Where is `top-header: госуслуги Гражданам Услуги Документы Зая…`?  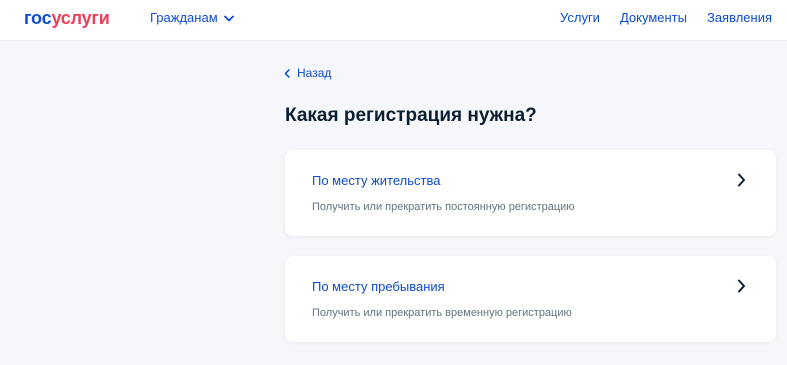 top-header: госуслуги Гражданам Услуги Документы Зая… is located at coordinates (393, 20).